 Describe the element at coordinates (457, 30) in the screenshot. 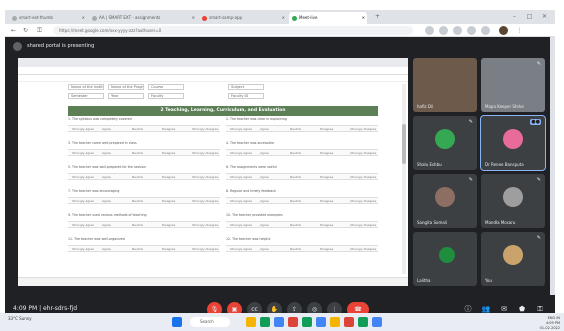

I see `camera-icon` at that location.